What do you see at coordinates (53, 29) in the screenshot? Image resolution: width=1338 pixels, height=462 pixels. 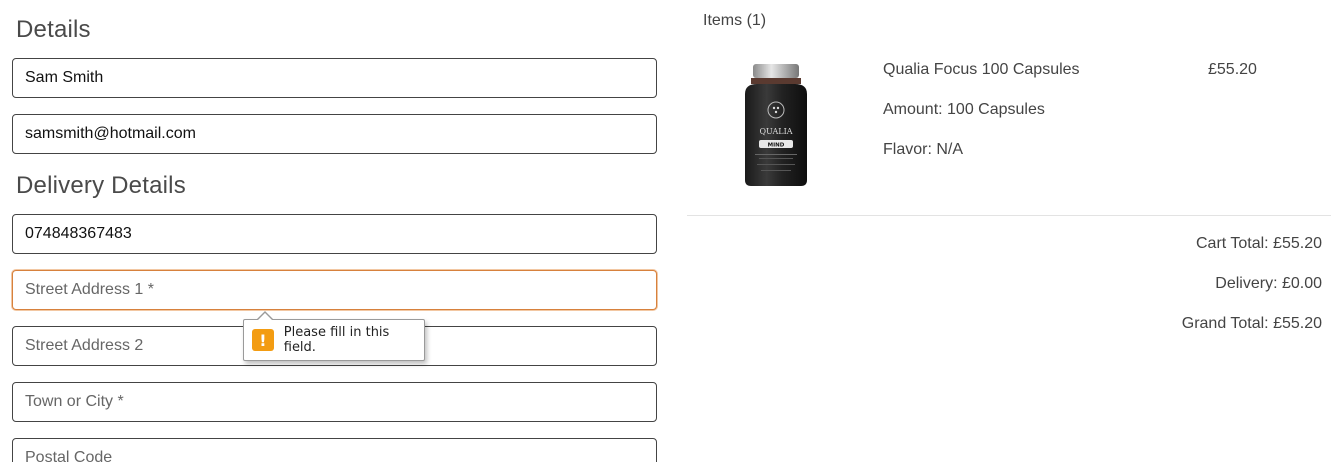 I see `details-heading: Details` at bounding box center [53, 29].